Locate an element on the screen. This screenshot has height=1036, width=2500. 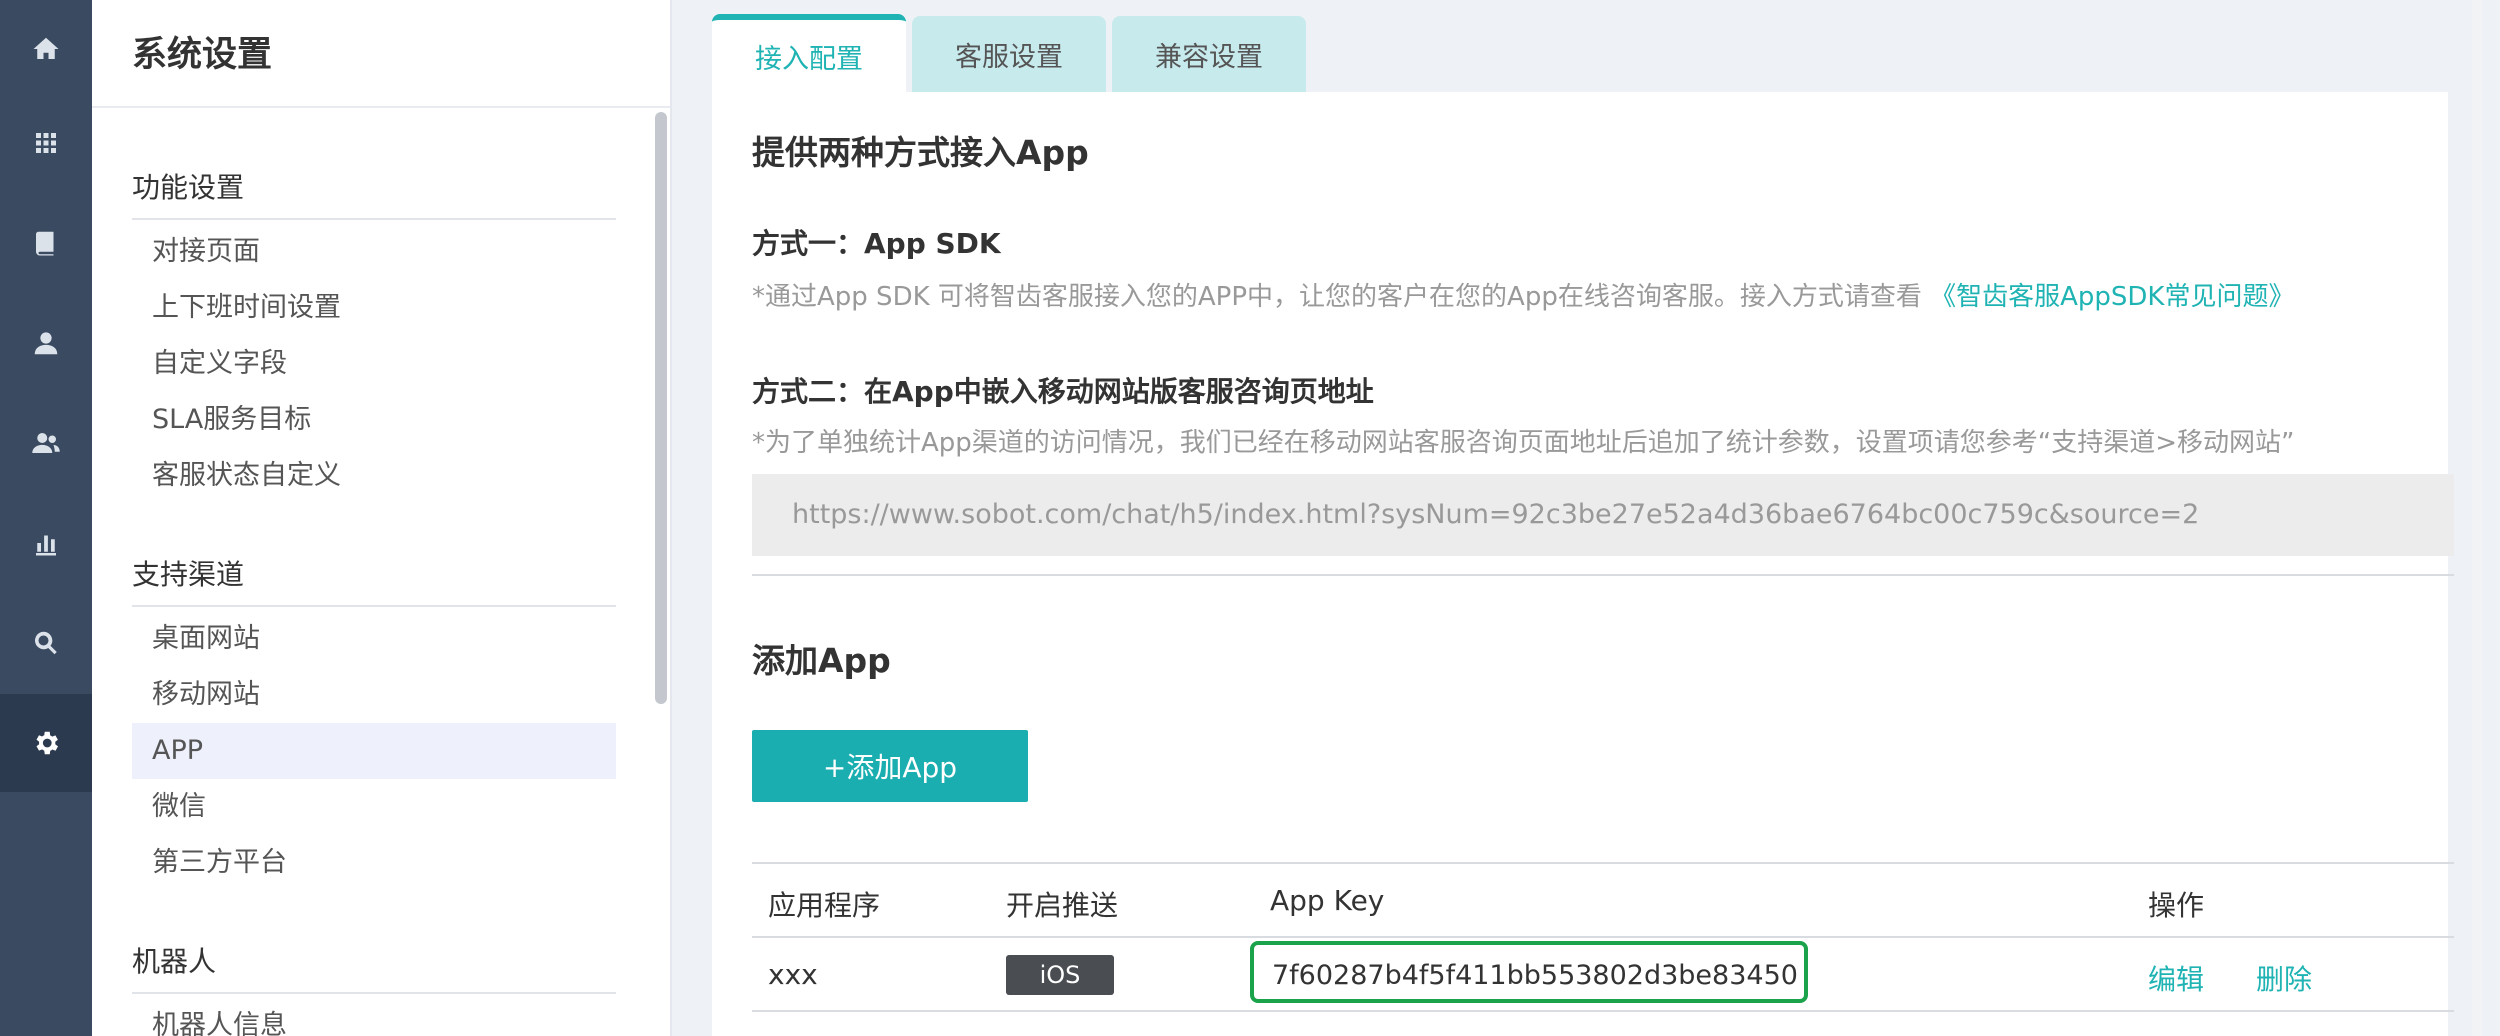
menu-scrollbar is located at coordinates (661, 408).